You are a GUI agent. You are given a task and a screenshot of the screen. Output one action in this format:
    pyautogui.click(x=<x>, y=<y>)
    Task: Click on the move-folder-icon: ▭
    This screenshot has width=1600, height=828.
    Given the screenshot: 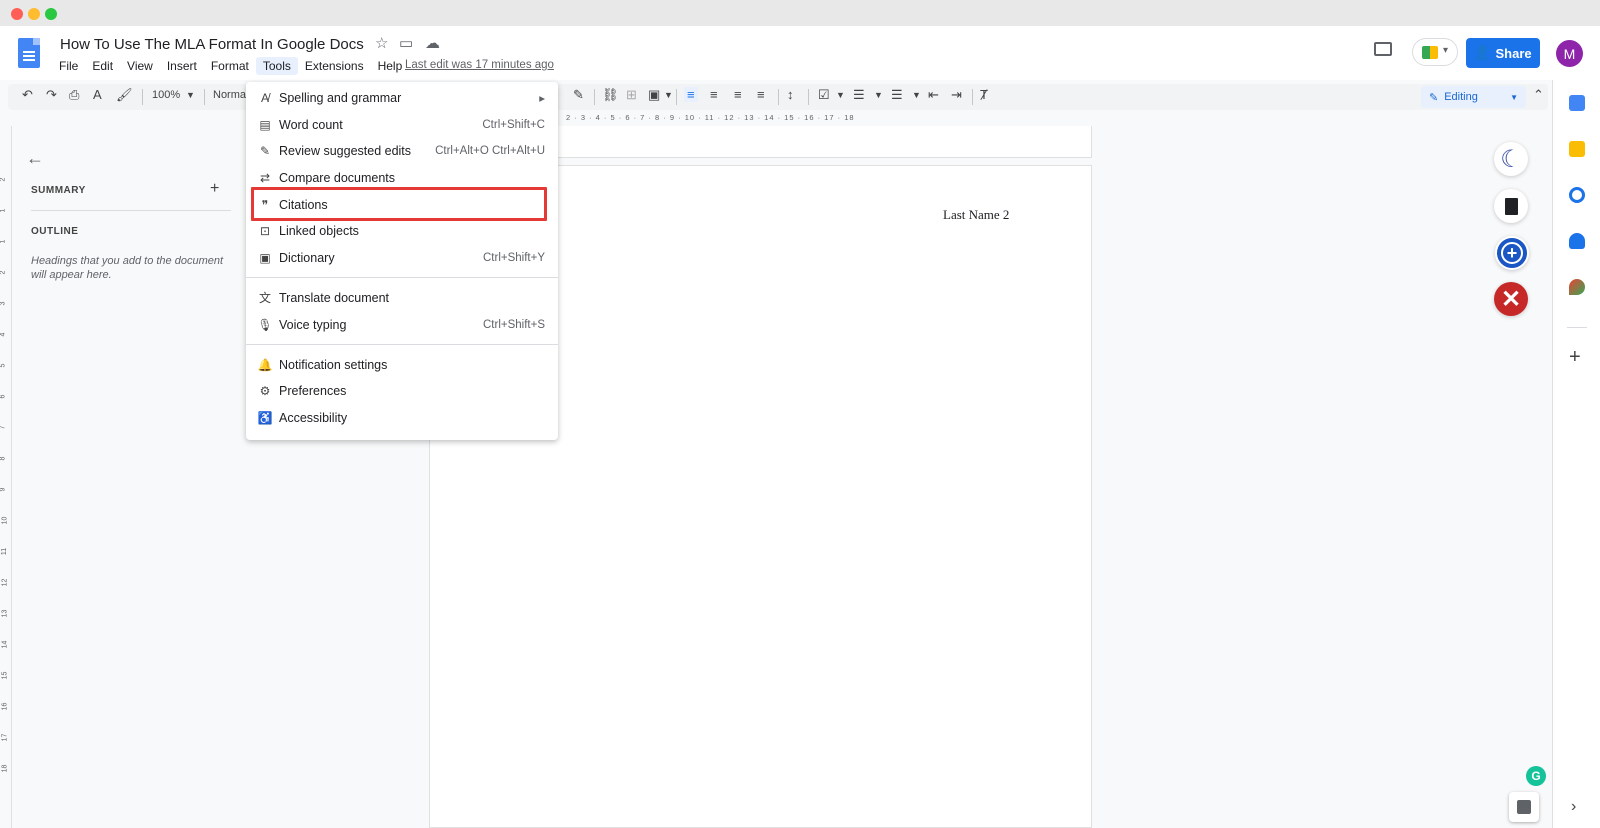 What is the action you would take?
    pyautogui.click(x=406, y=43)
    